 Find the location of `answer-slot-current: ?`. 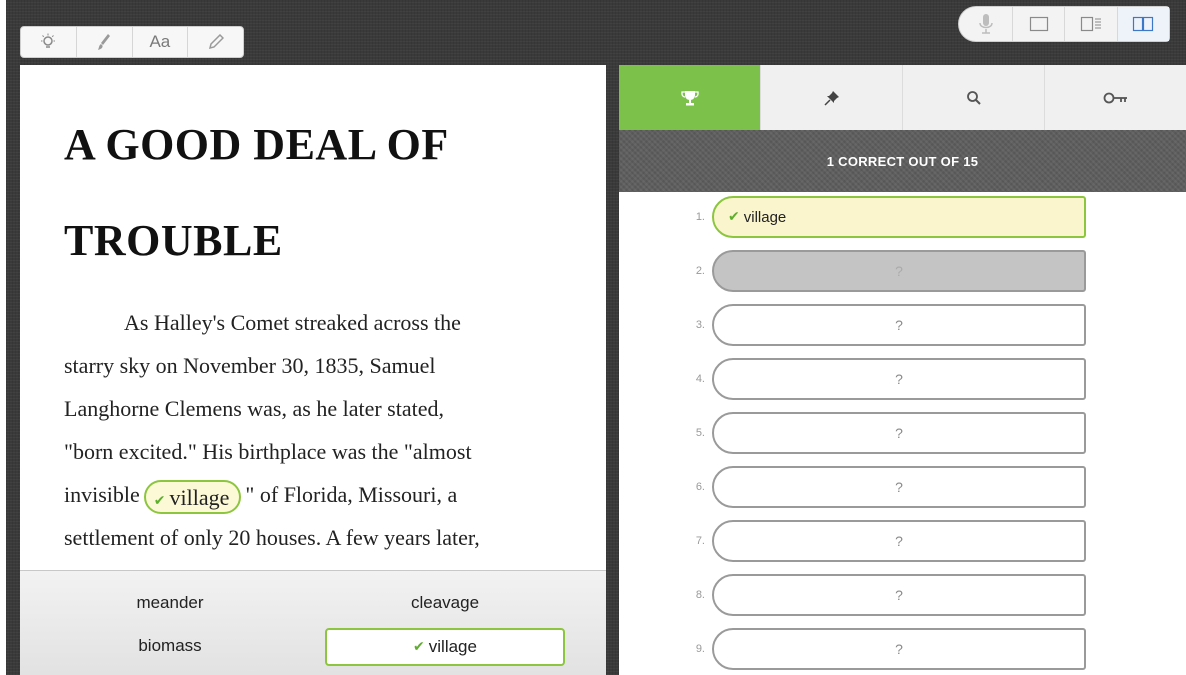

answer-slot-current: ? is located at coordinates (899, 271).